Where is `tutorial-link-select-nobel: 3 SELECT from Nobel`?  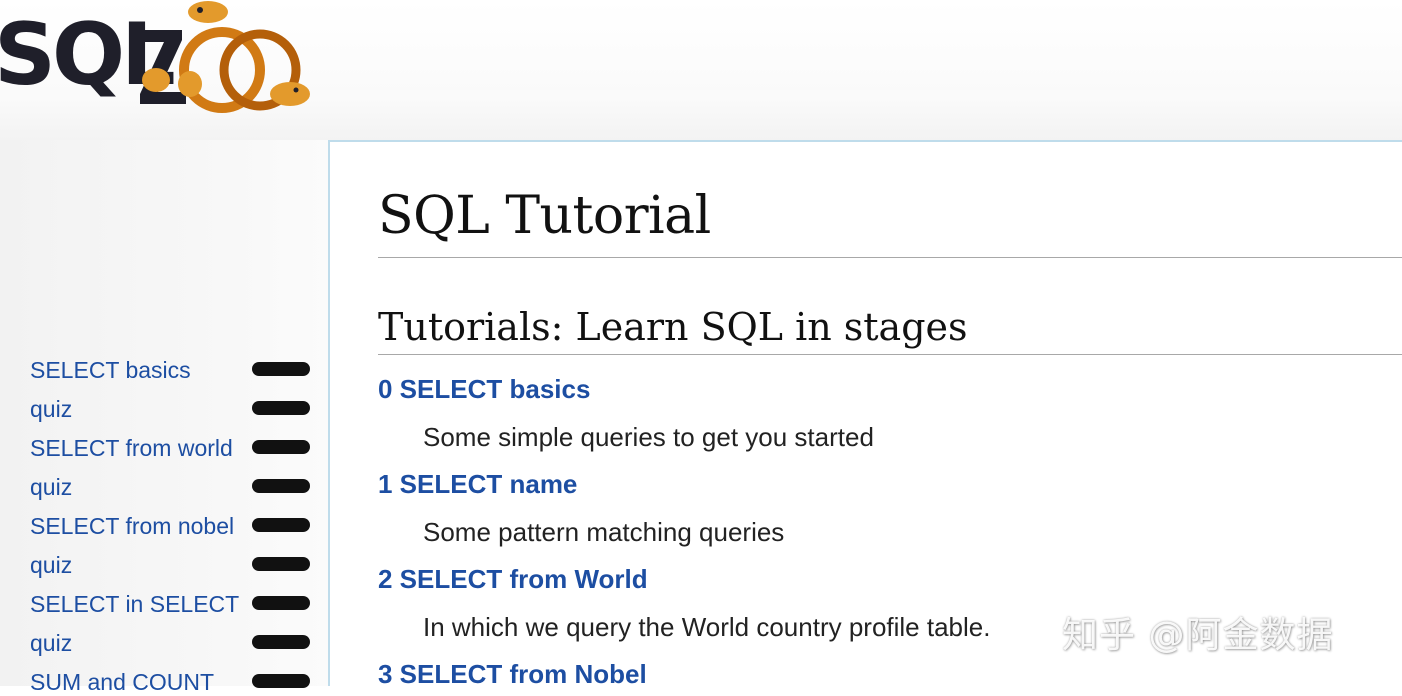 tutorial-link-select-nobel: 3 SELECT from Nobel is located at coordinates (512, 674).